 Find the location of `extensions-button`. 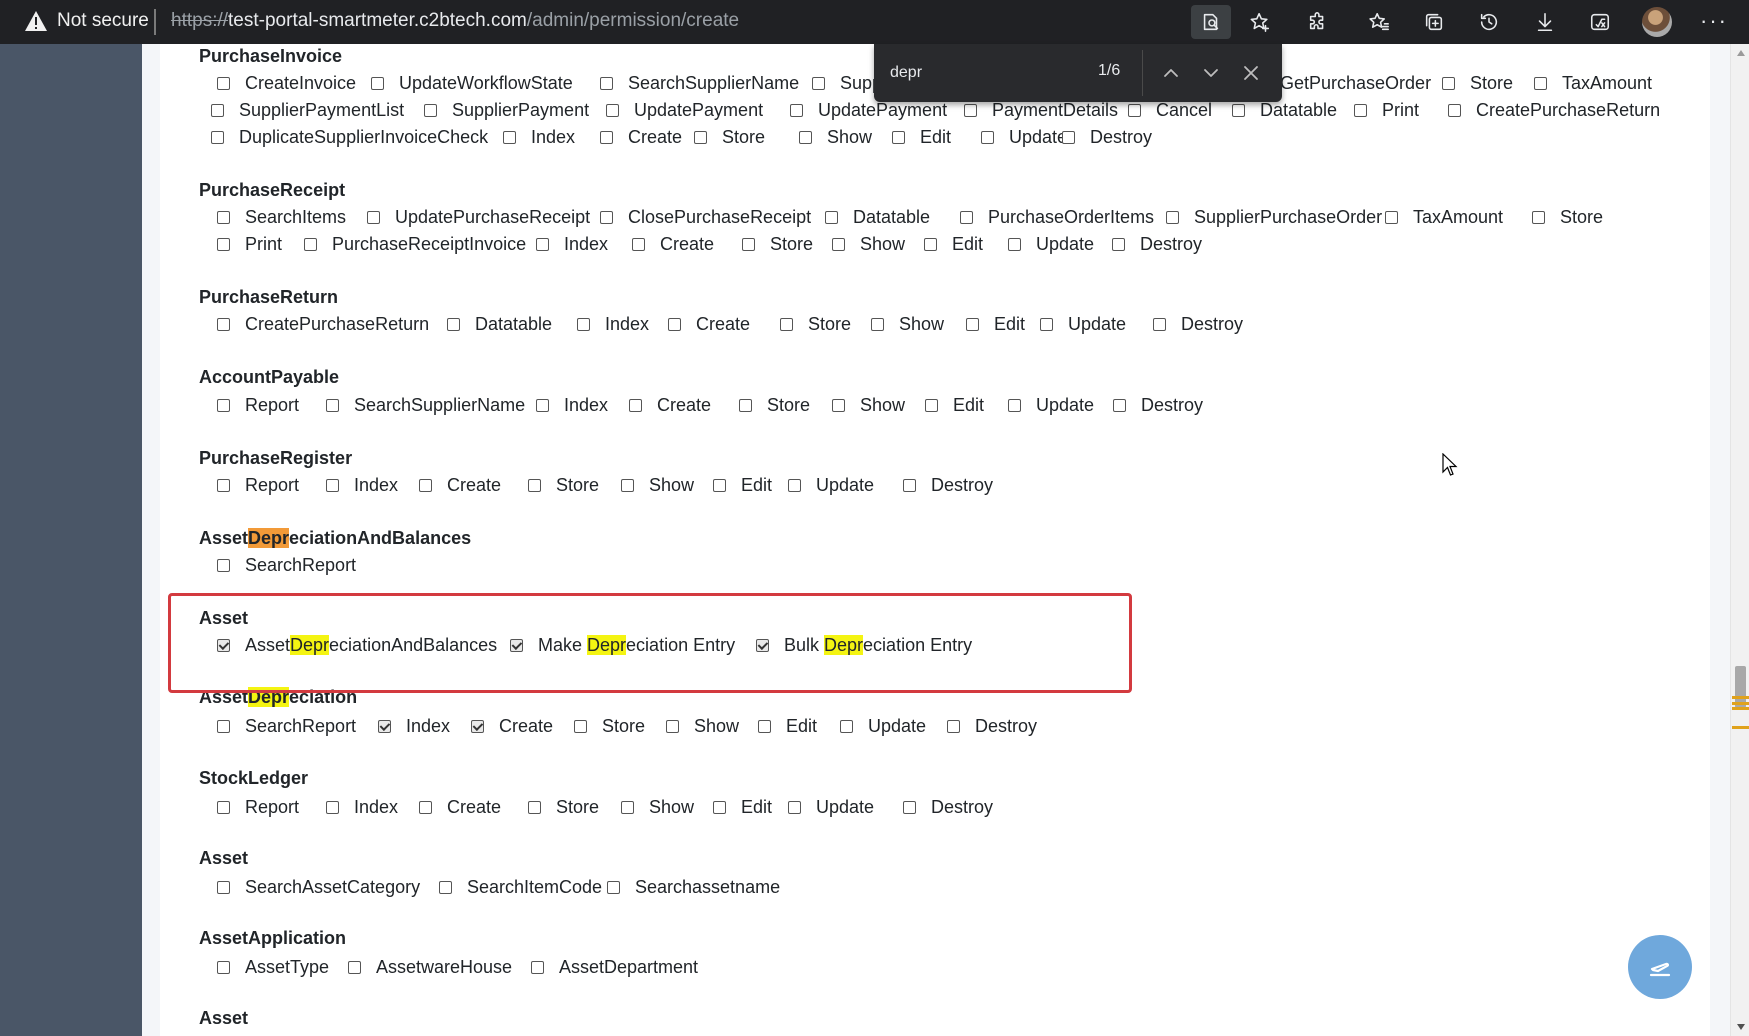

extensions-button is located at coordinates (1318, 22).